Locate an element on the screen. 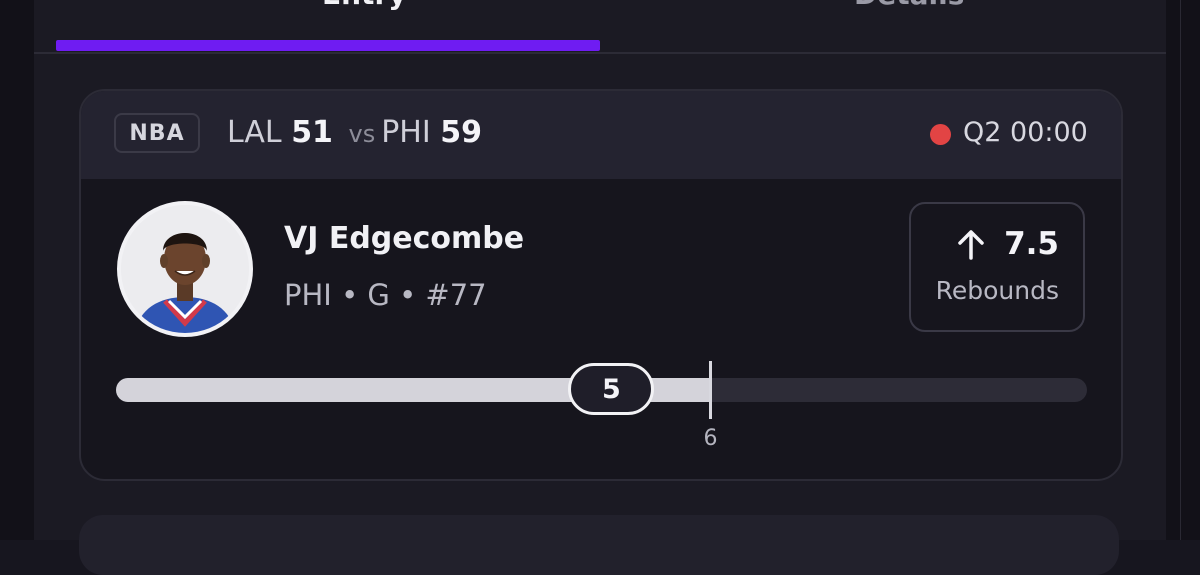 This screenshot has width=1200, height=575. next-prop-card is located at coordinates (599, 545).